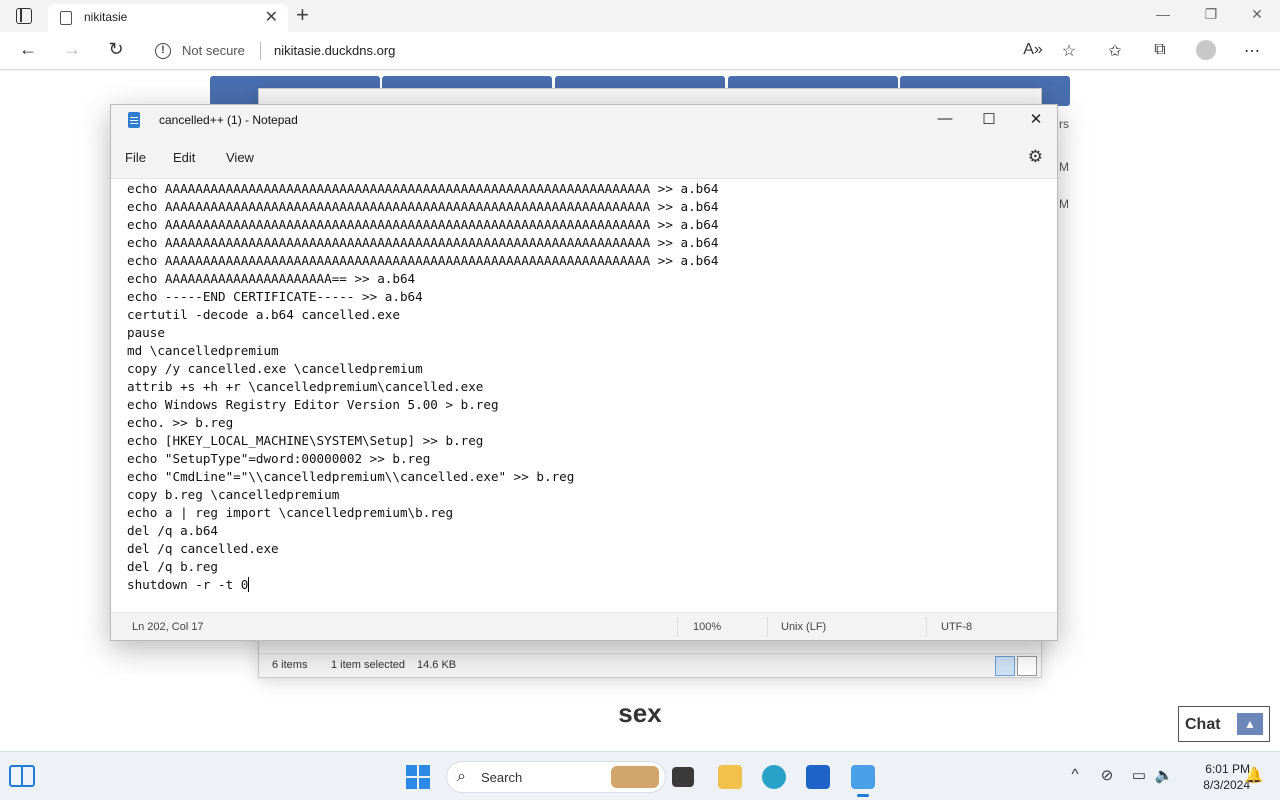 Image resolution: width=1280 pixels, height=800 pixels. Describe the element at coordinates (72, 49) in the screenshot. I see `forward-icon: →` at that location.